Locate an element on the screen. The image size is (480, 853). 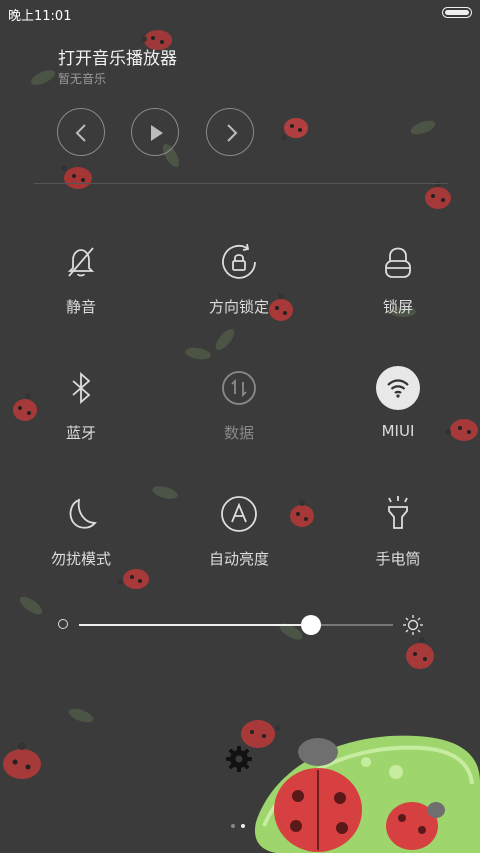
moon-icon is located at coordinates (83, 513).